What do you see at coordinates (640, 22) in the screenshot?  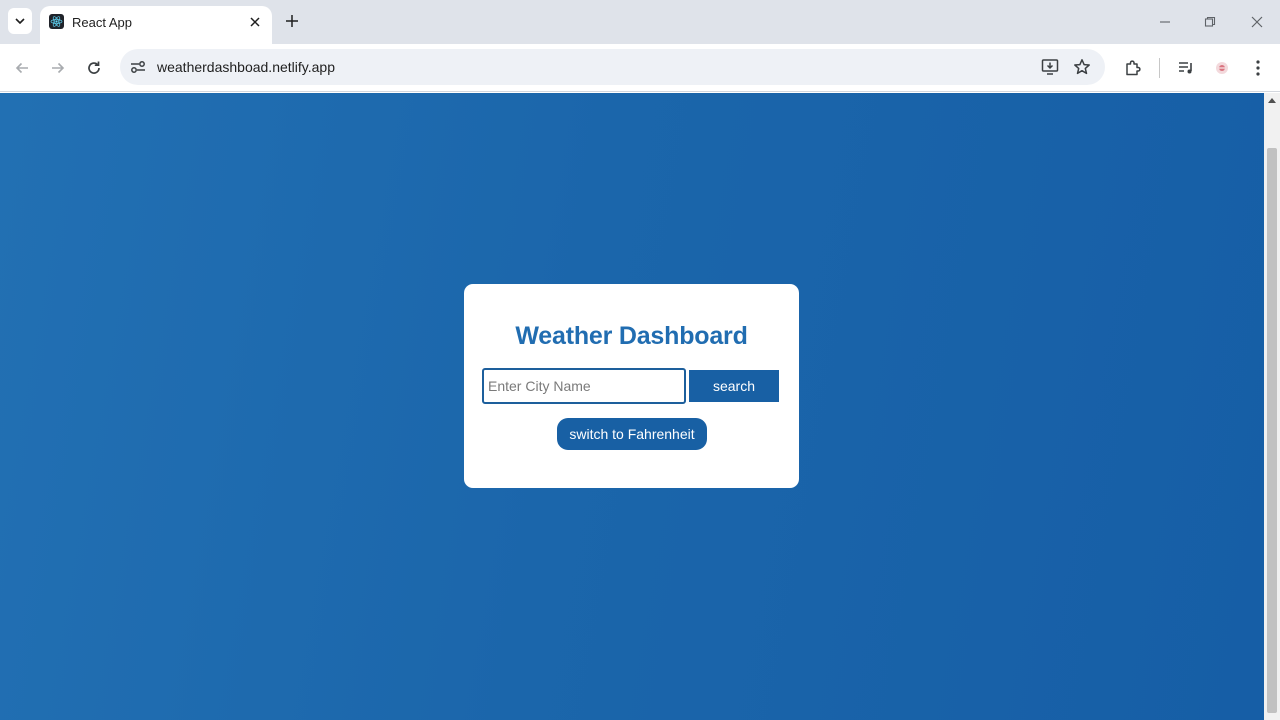 I see `browser-tab-strip: React App` at bounding box center [640, 22].